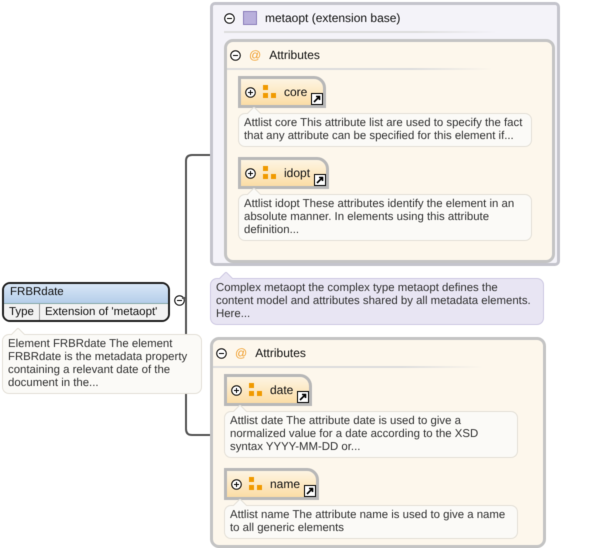 Image resolution: width=601 pixels, height=548 pixels. Describe the element at coordinates (86, 294) in the screenshot. I see `element-name: FRBRdate` at that location.